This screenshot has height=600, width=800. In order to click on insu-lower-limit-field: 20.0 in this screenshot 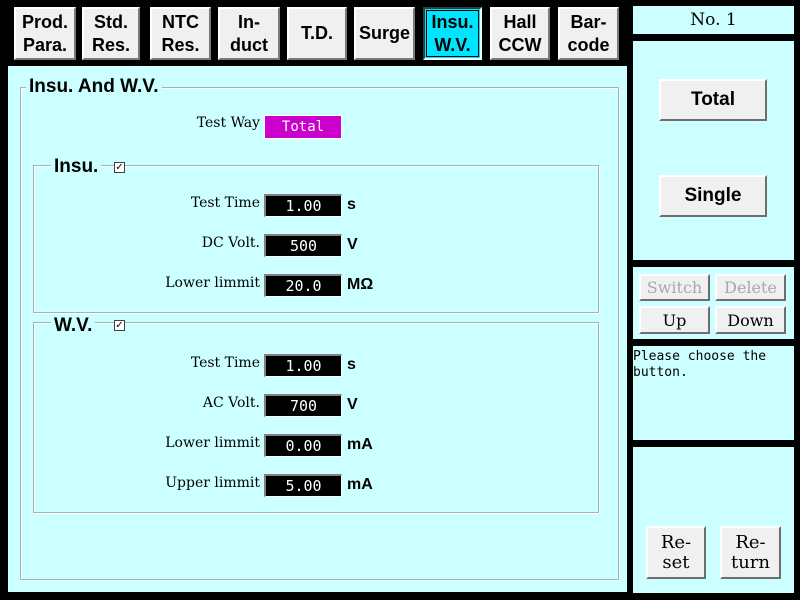, I will do `click(303, 285)`.